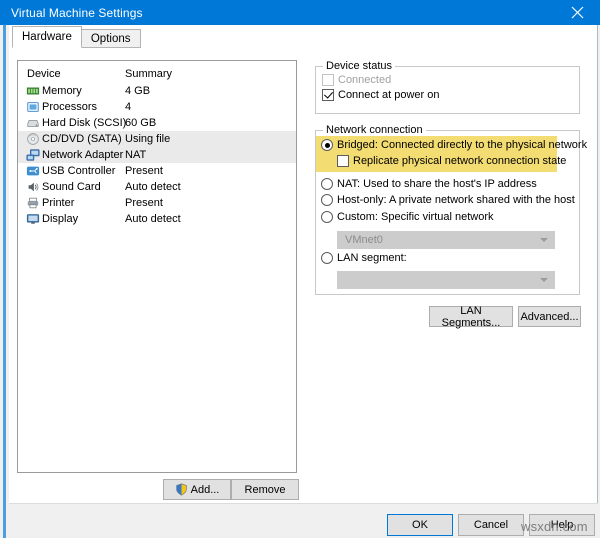 The height and width of the screenshot is (538, 600). I want to click on device-name-label: Processors, so click(70, 107).